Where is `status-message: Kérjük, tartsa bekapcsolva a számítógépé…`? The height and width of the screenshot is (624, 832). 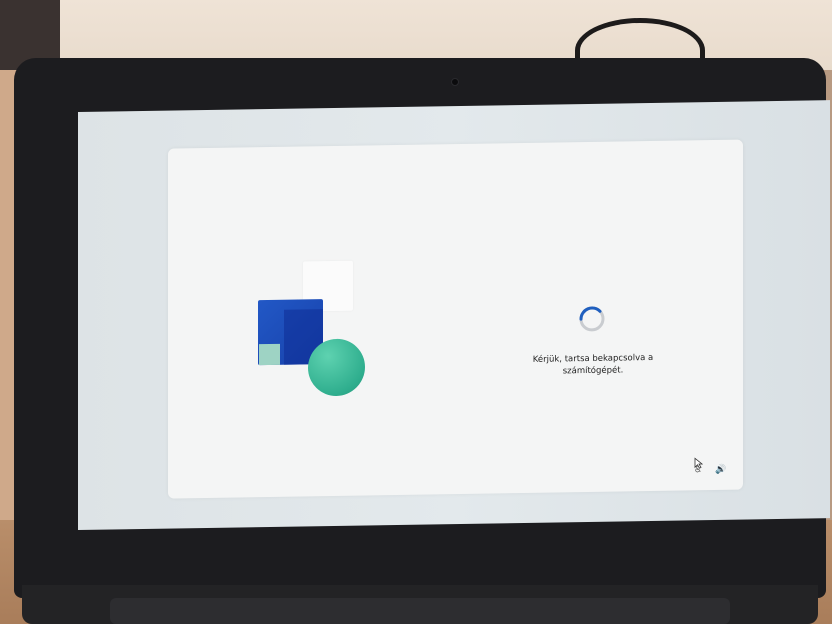 status-message: Kérjük, tartsa bekapcsolva a számítógépé… is located at coordinates (593, 365).